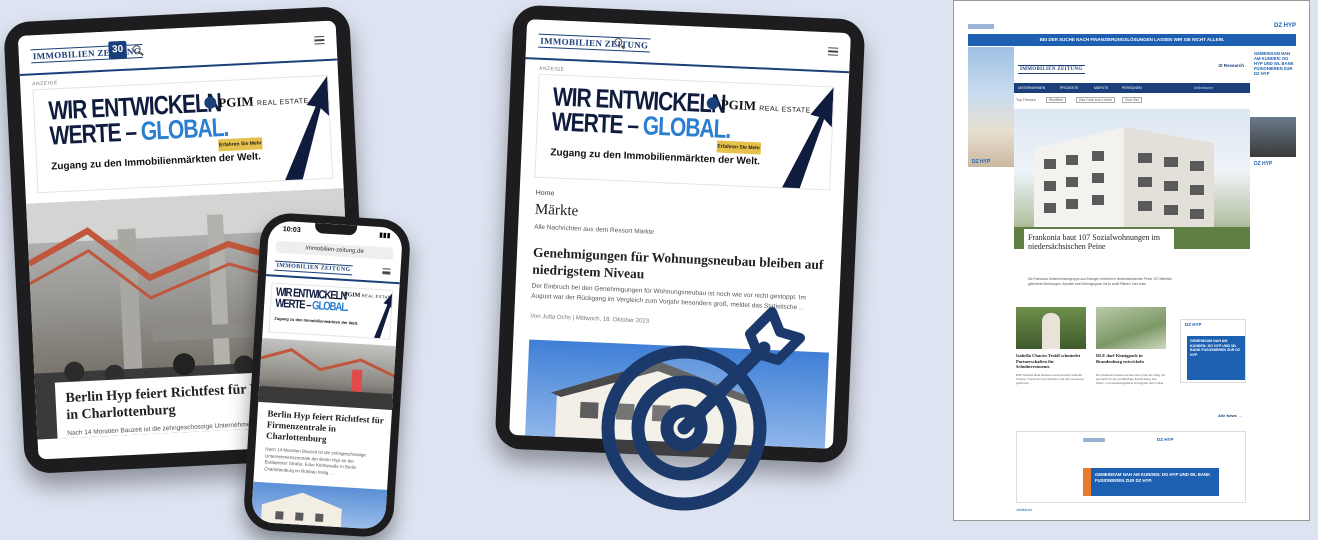  What do you see at coordinates (1231, 65) in the screenshot?
I see `iz-research-link: IZ Research` at bounding box center [1231, 65].